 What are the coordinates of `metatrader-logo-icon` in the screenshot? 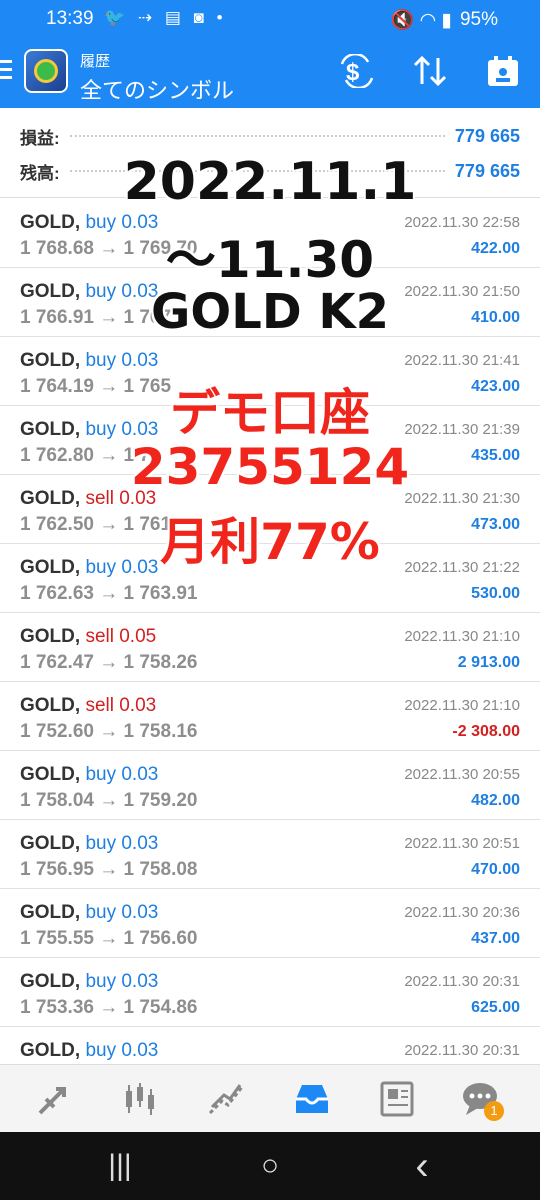 It's located at (46, 71).